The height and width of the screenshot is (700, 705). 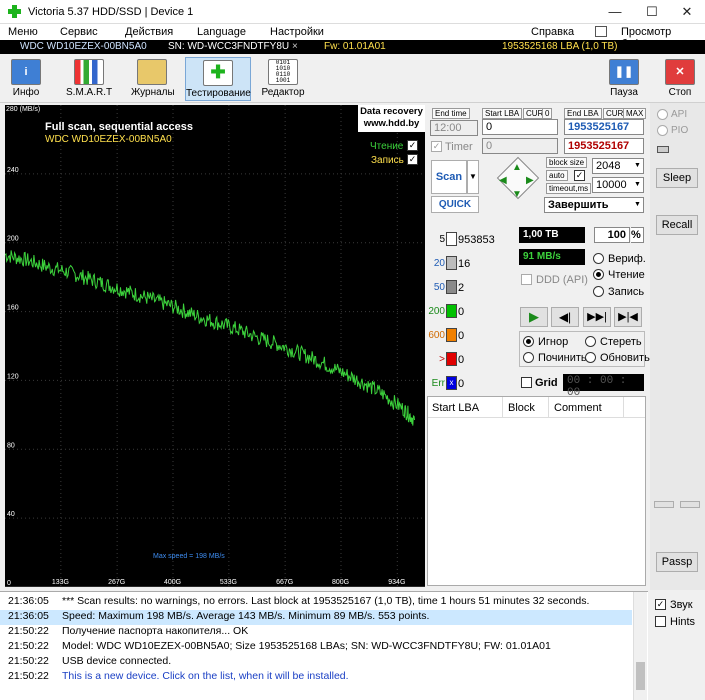 I want to click on auto-checkbox: ✓, so click(x=579, y=175).